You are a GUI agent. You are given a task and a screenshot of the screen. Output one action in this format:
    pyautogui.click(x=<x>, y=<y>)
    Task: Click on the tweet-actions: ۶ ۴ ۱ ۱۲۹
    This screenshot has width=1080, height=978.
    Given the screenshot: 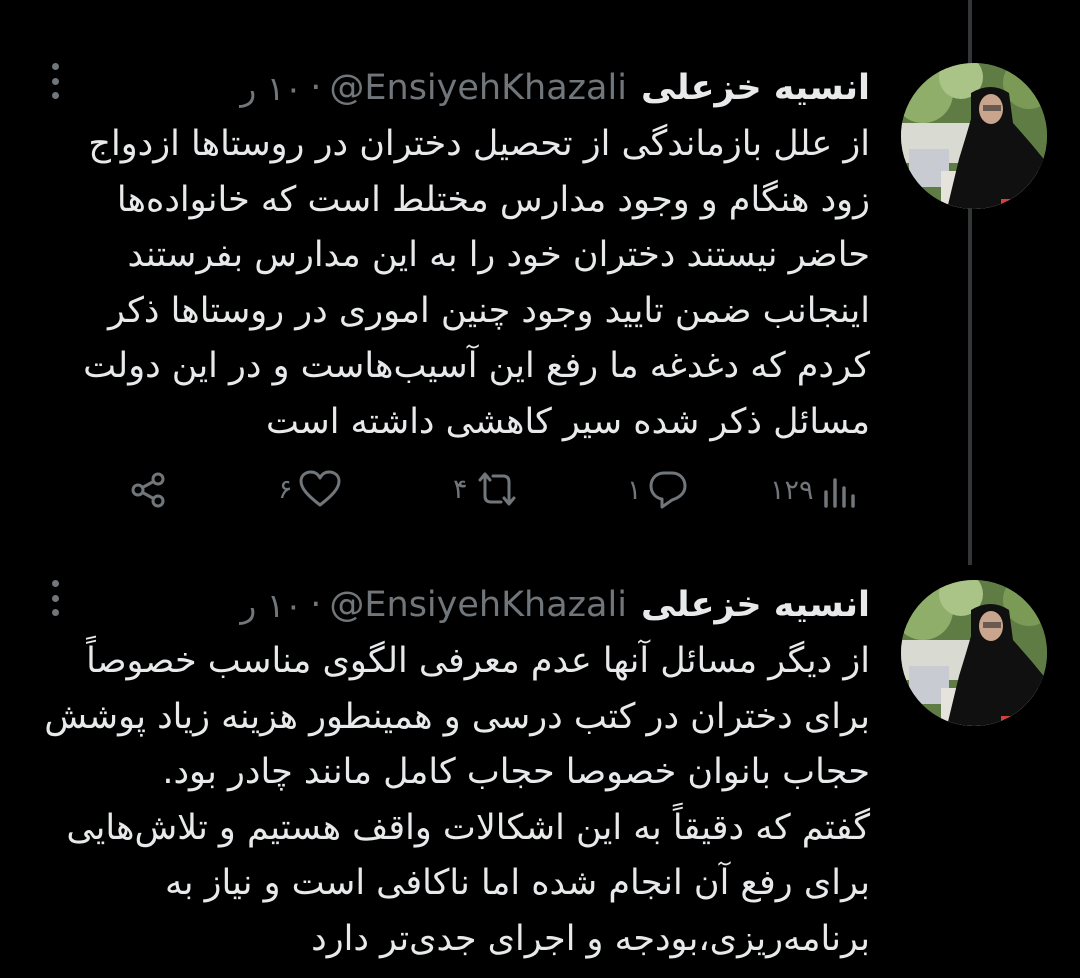 What is the action you would take?
    pyautogui.click(x=540, y=490)
    